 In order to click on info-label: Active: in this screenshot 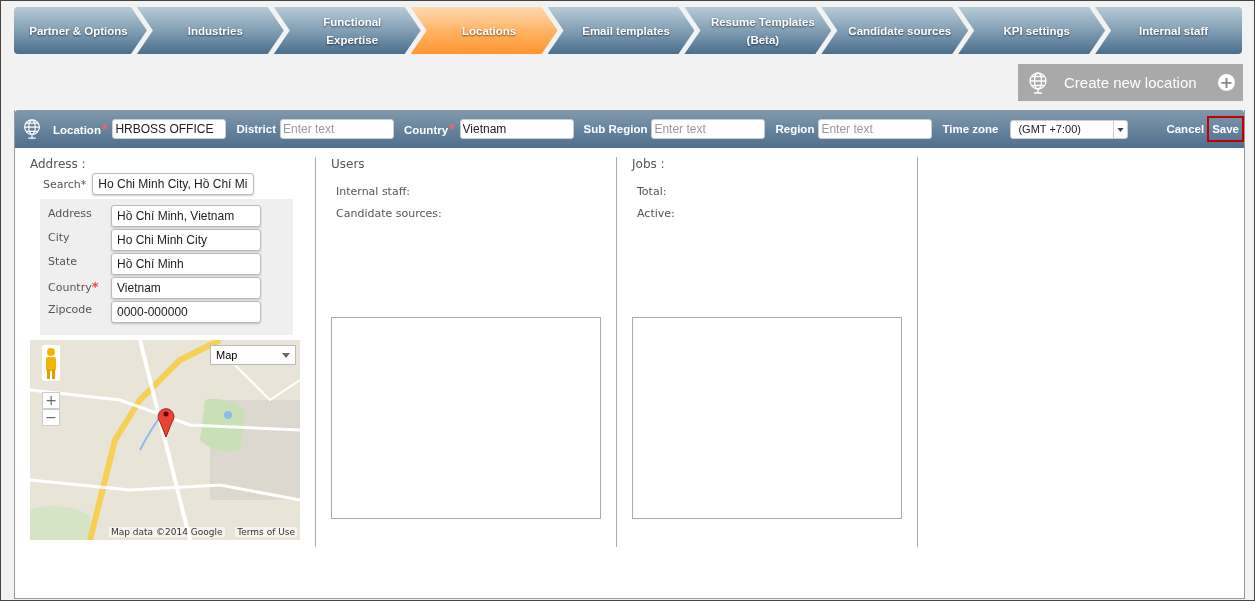, I will do `click(656, 213)`.